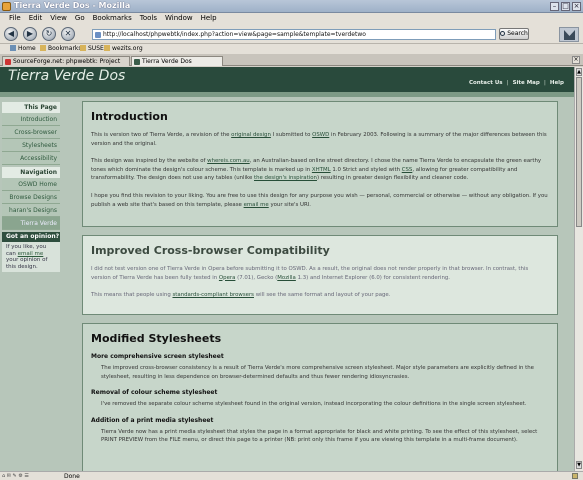 This screenshot has width=583, height=480. What do you see at coordinates (65, 48) in the screenshot?
I see `bookmark-label: Bookmarks` at bounding box center [65, 48].